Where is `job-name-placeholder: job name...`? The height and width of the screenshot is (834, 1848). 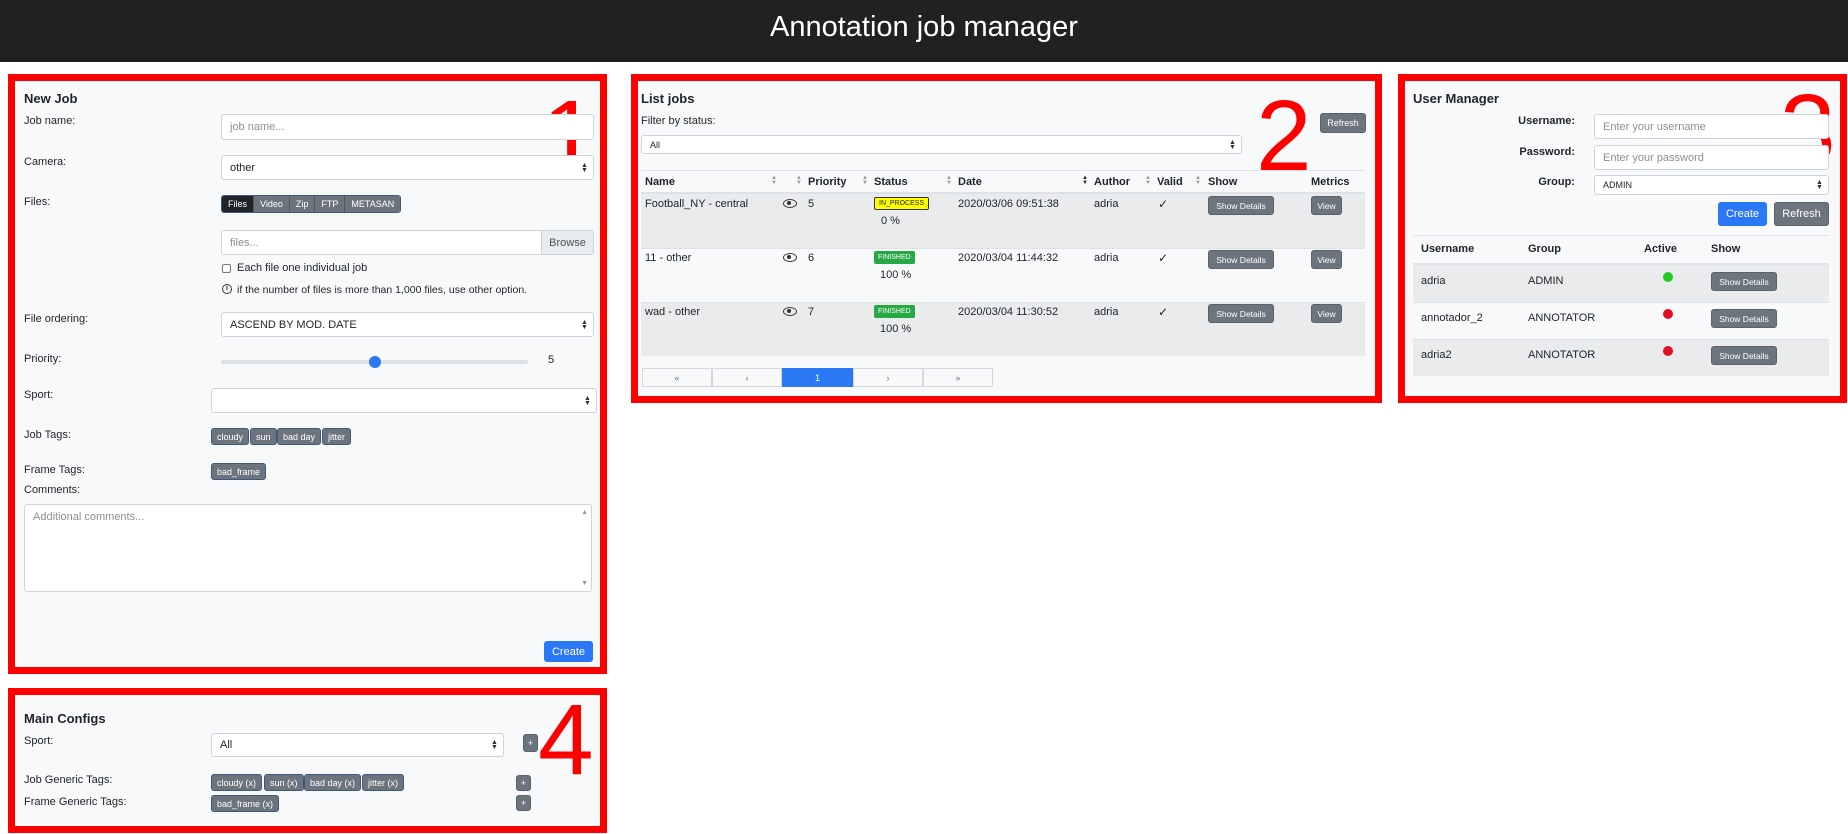
job-name-placeholder: job name... is located at coordinates (257, 127).